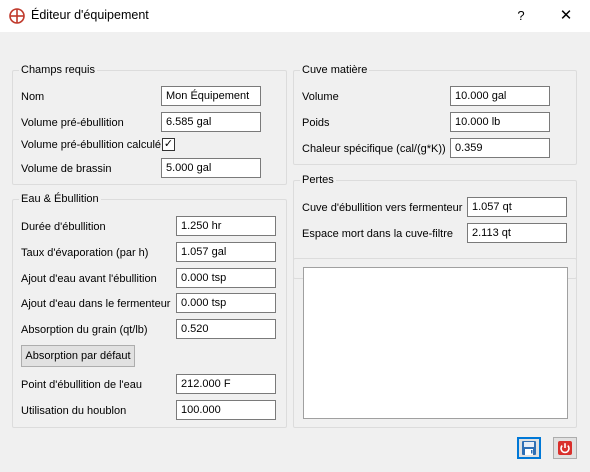 The image size is (590, 472). I want to click on preboil-volume-label: Volume pré-ébullition, so click(72, 123).